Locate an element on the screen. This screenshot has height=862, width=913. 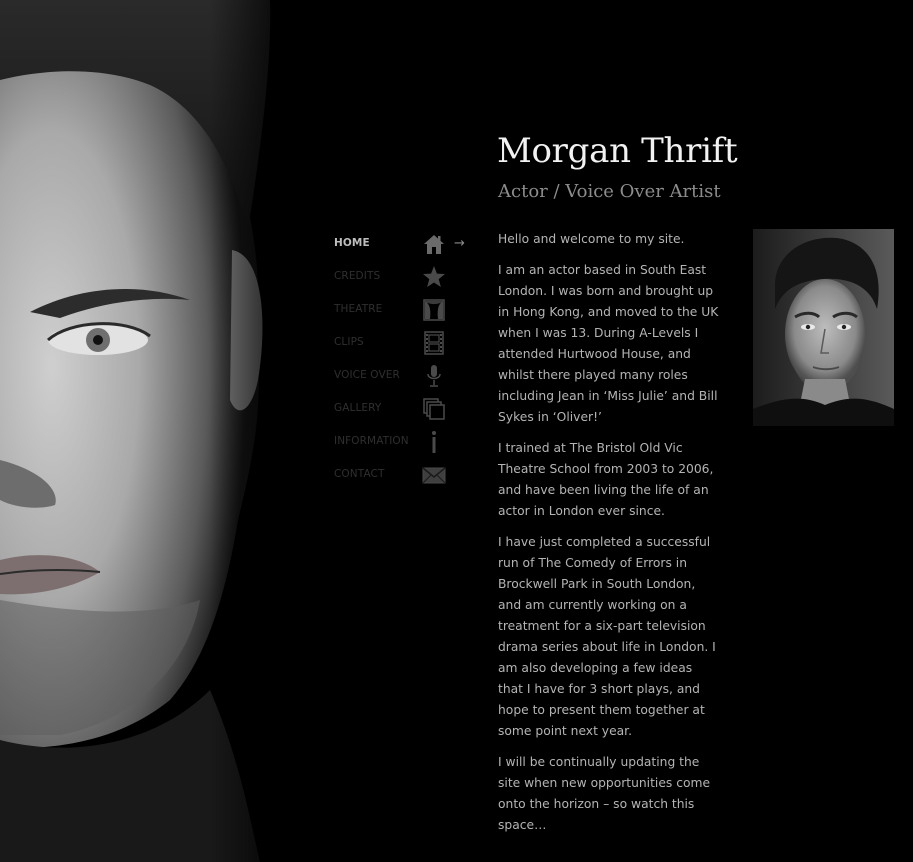
nav-item-label: GALLERY is located at coordinates (358, 408).